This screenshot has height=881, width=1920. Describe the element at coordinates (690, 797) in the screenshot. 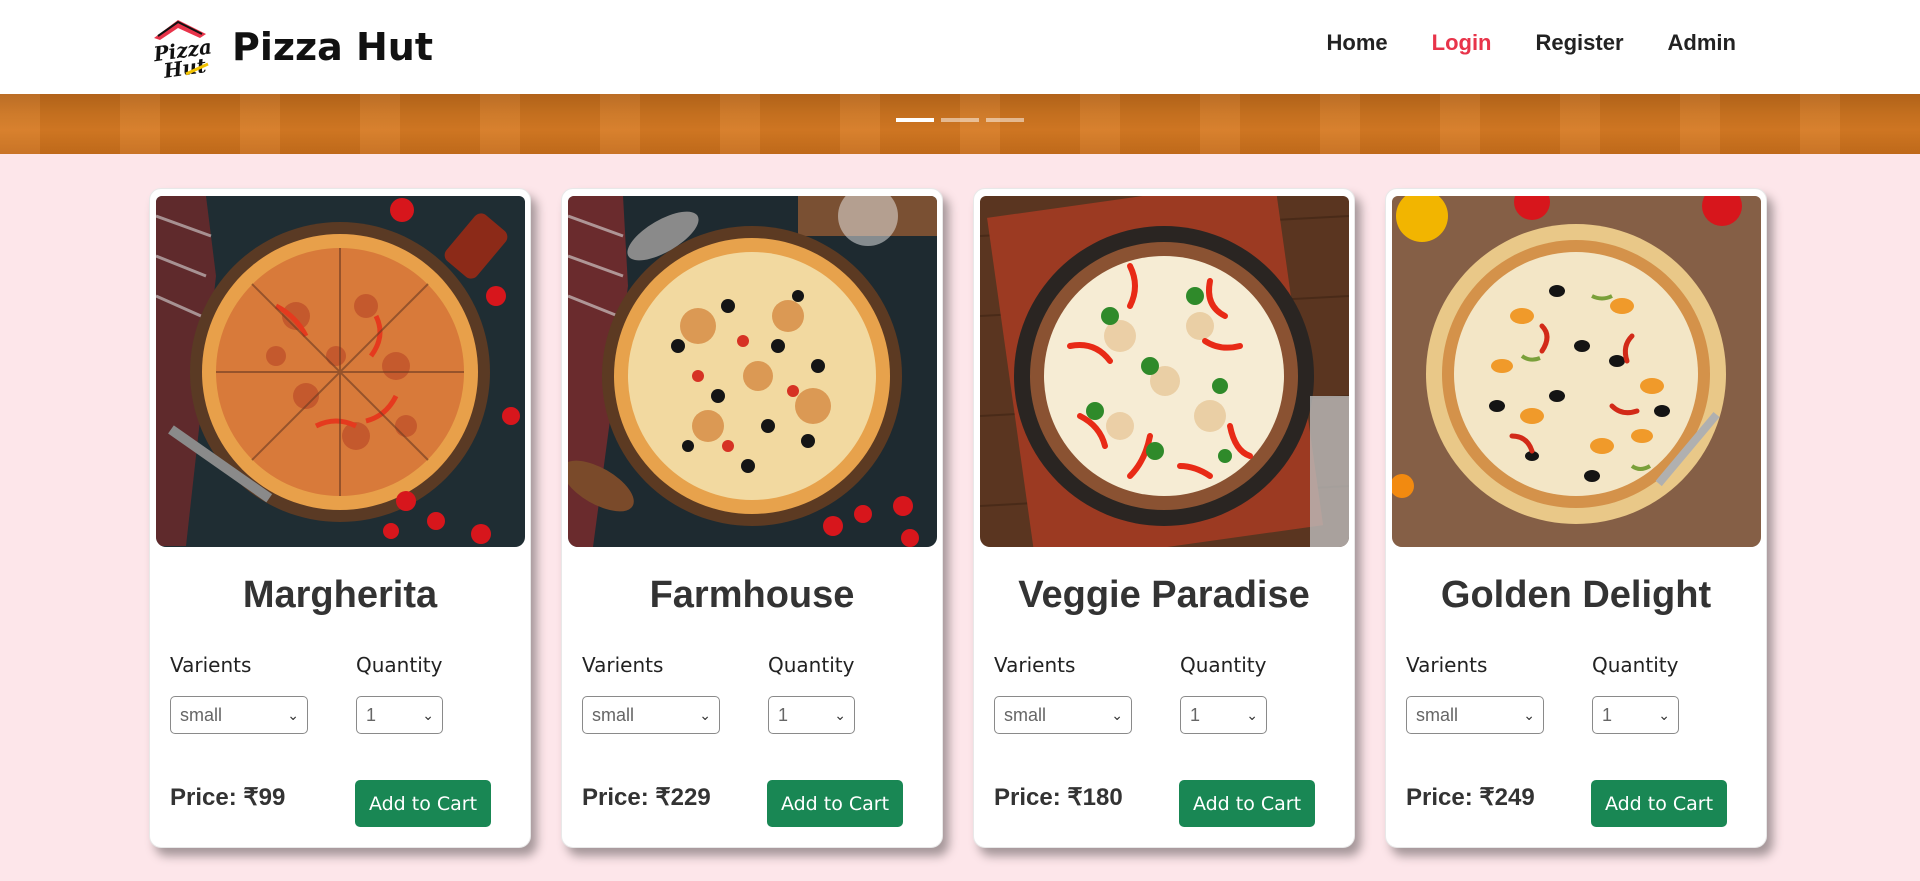

I see `price-value: 229` at that location.